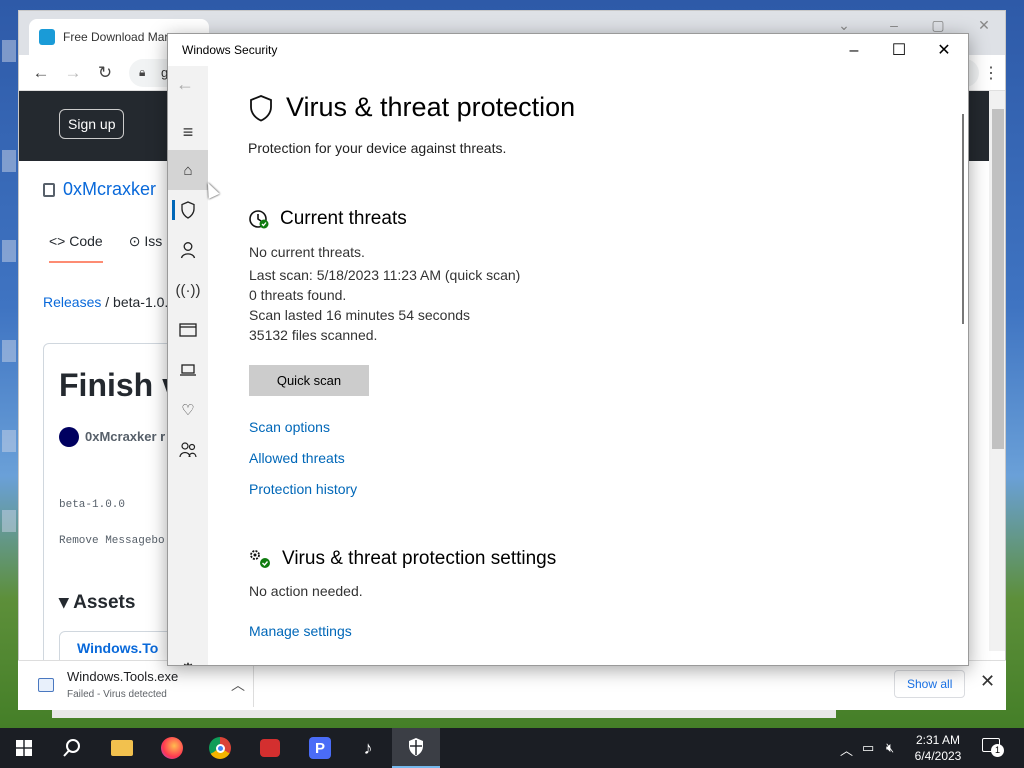  What do you see at coordinates (117, 648) in the screenshot?
I see `asset-link: Windows.To` at bounding box center [117, 648].